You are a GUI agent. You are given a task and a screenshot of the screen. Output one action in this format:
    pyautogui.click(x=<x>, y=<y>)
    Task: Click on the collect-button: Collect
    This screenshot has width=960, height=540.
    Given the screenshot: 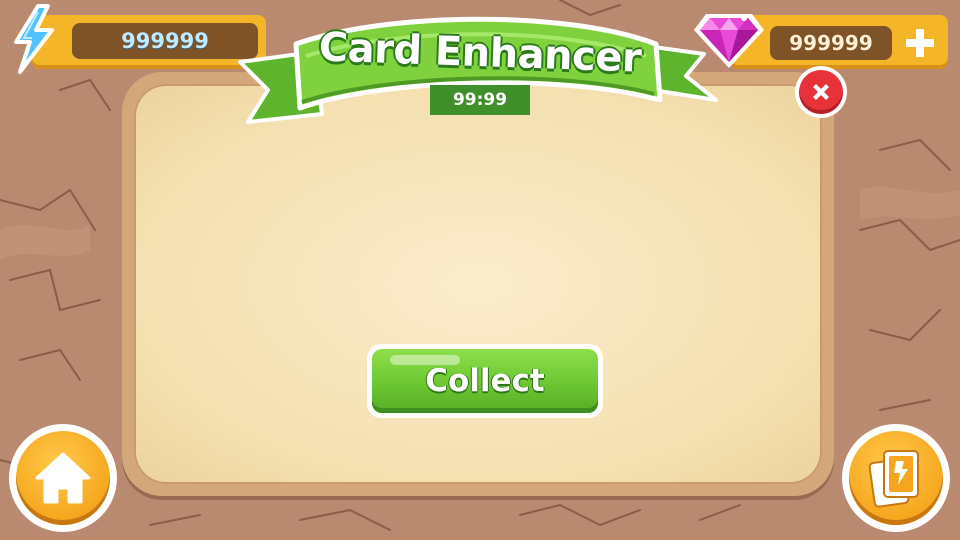 What is the action you would take?
    pyautogui.click(x=485, y=381)
    